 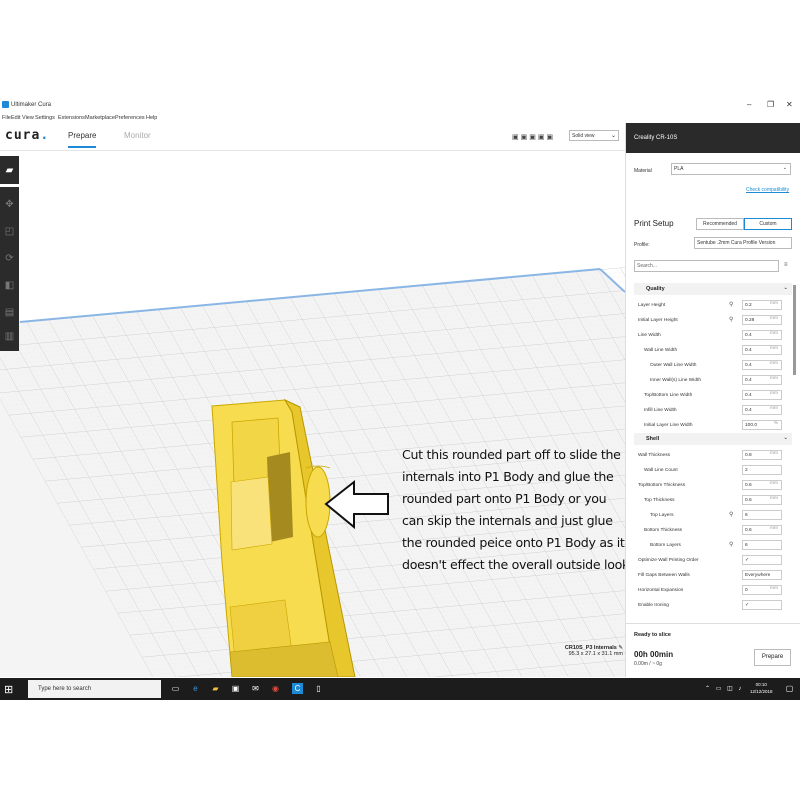 I want to click on close-button: ✕, so click(x=789, y=104).